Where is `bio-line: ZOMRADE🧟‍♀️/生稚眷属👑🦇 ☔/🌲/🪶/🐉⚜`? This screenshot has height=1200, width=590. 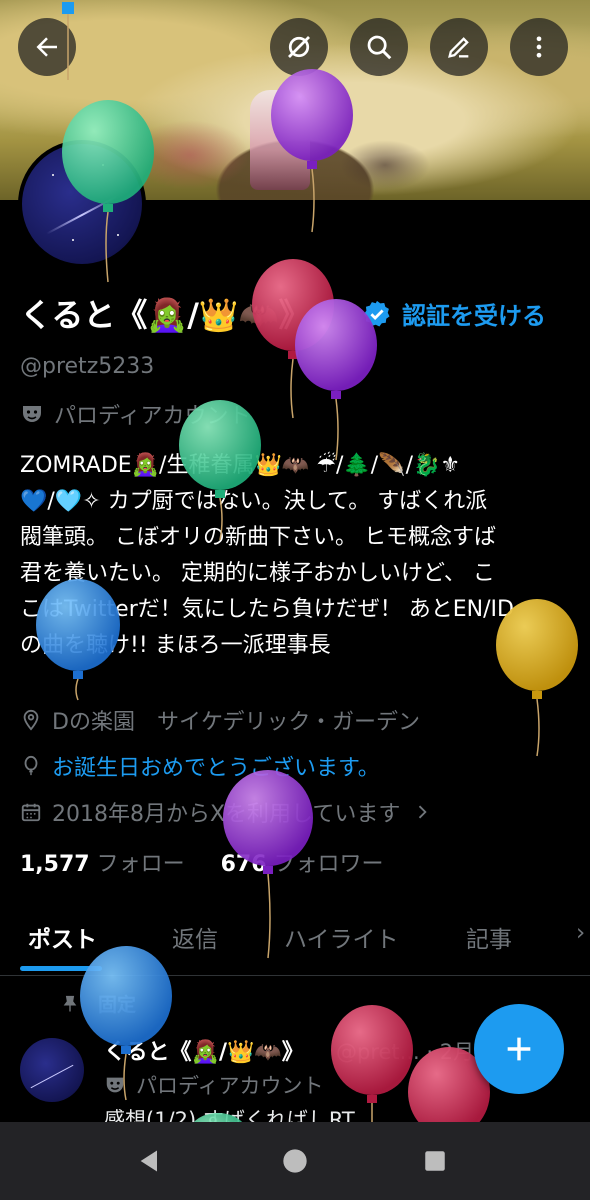
bio-line: ZOMRADE🧟‍♀️/生稚眷属👑🦇 ☔/🌲/🪶/🐉⚜ is located at coordinates (240, 465).